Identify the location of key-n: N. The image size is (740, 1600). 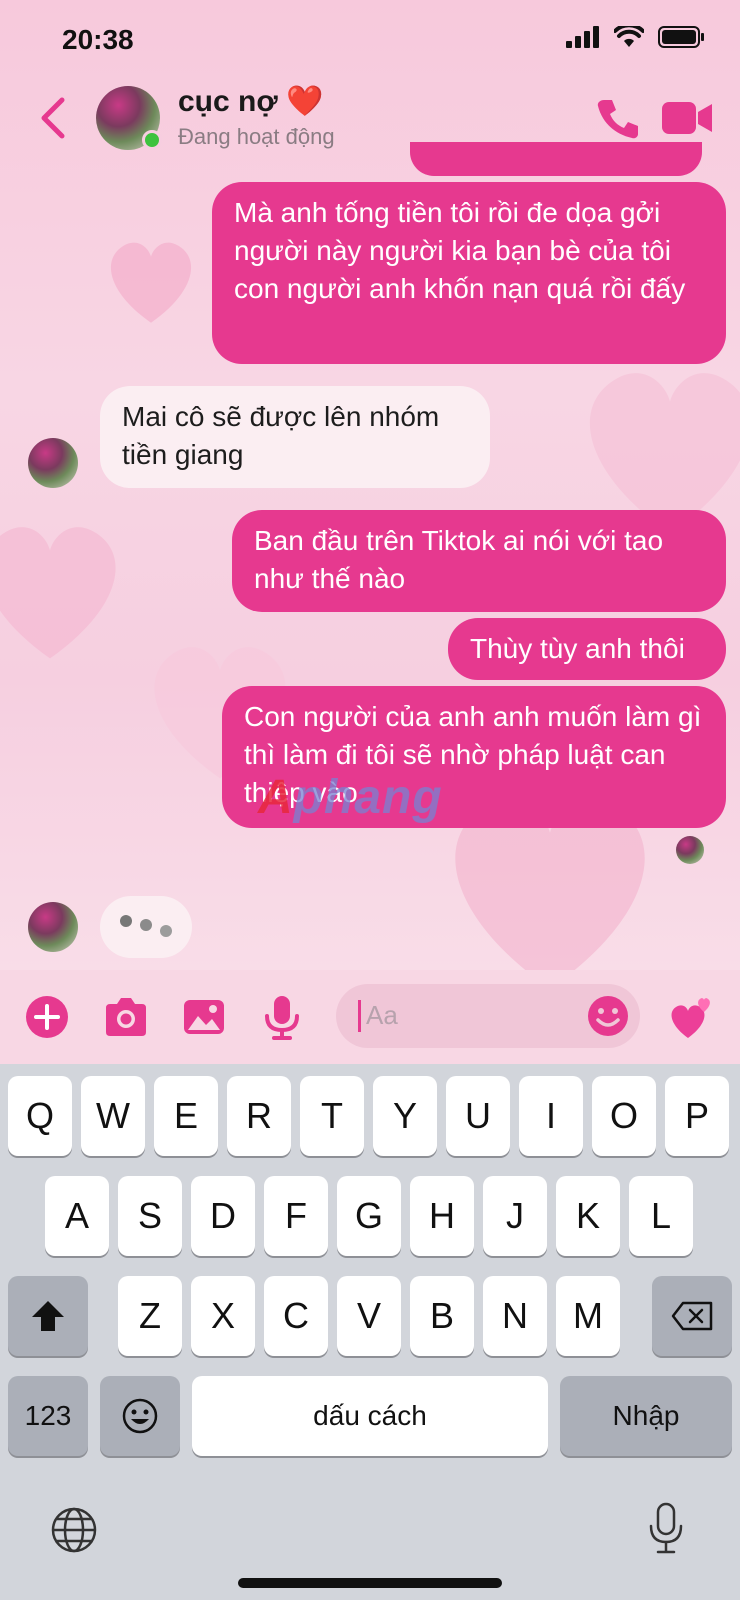
(515, 1316).